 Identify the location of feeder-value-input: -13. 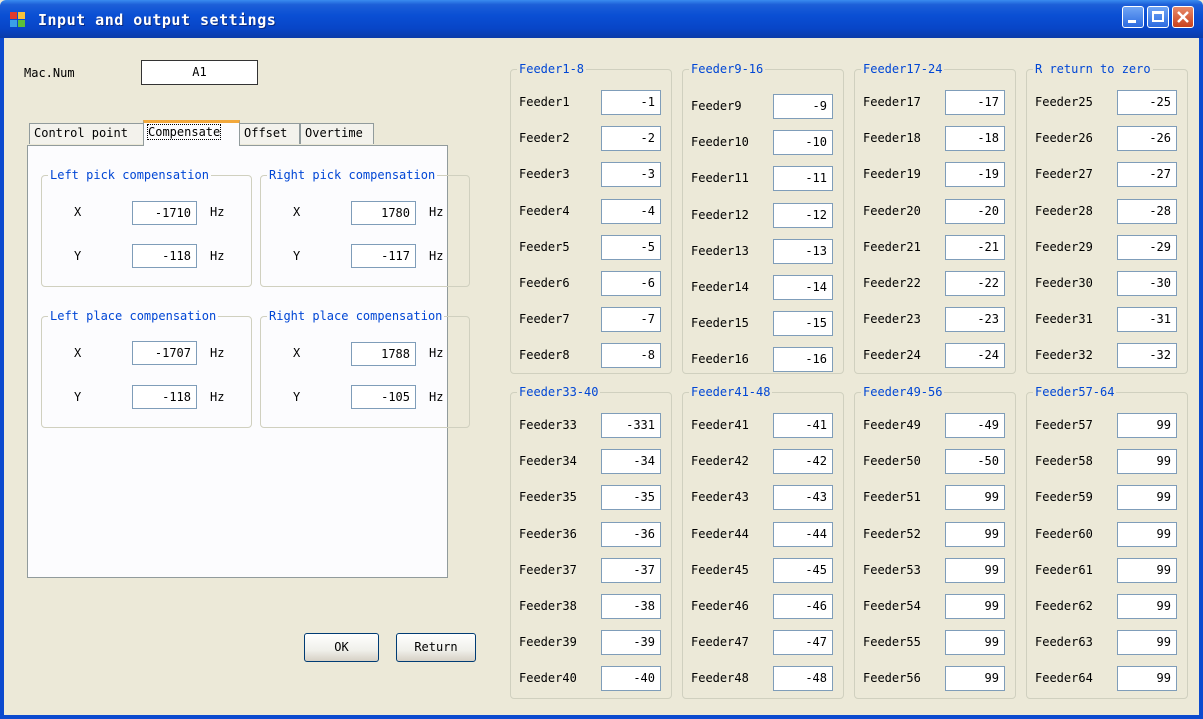
(803, 251).